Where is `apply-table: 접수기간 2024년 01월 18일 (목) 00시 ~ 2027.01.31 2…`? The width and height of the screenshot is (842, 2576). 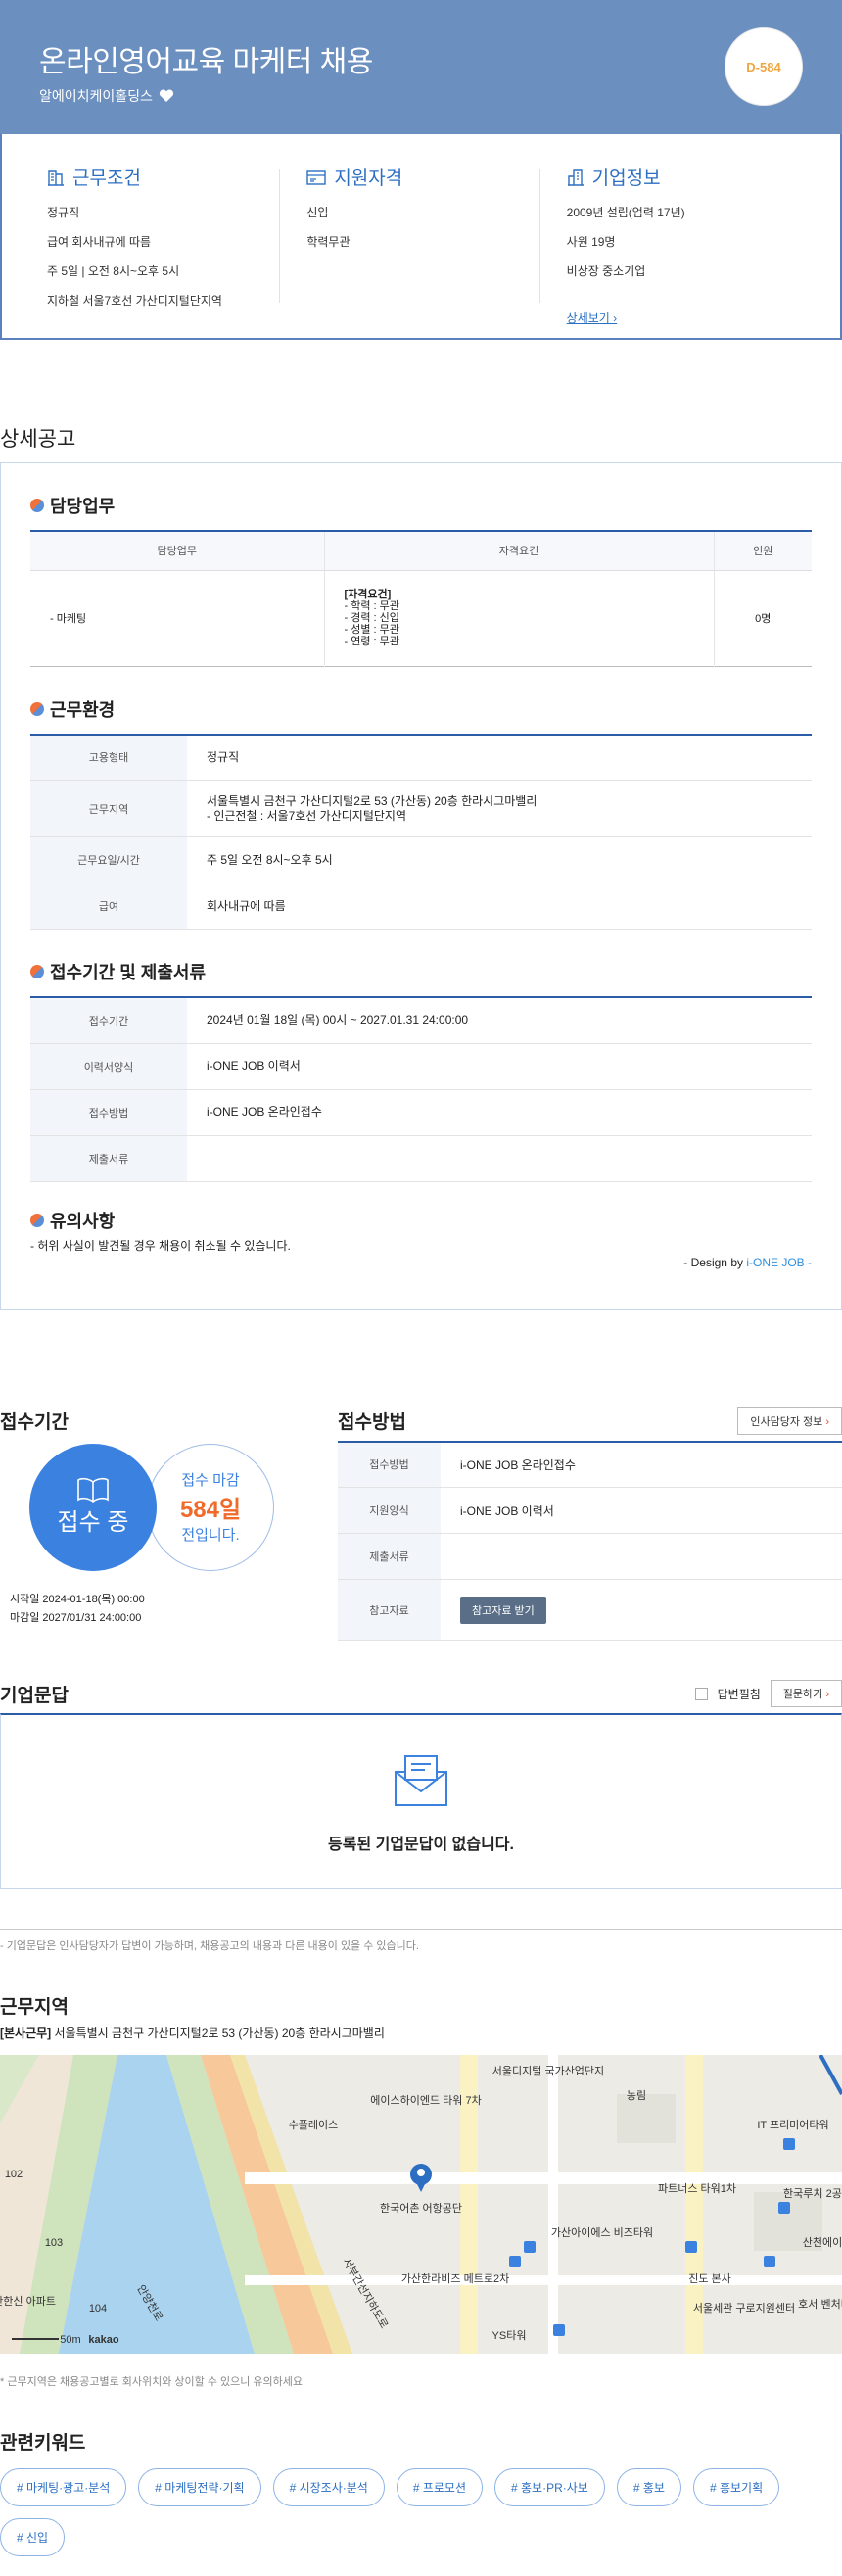 apply-table: 접수기간 2024년 01월 18일 (목) 00시 ~ 2027.01.31 2… is located at coordinates (421, 1089).